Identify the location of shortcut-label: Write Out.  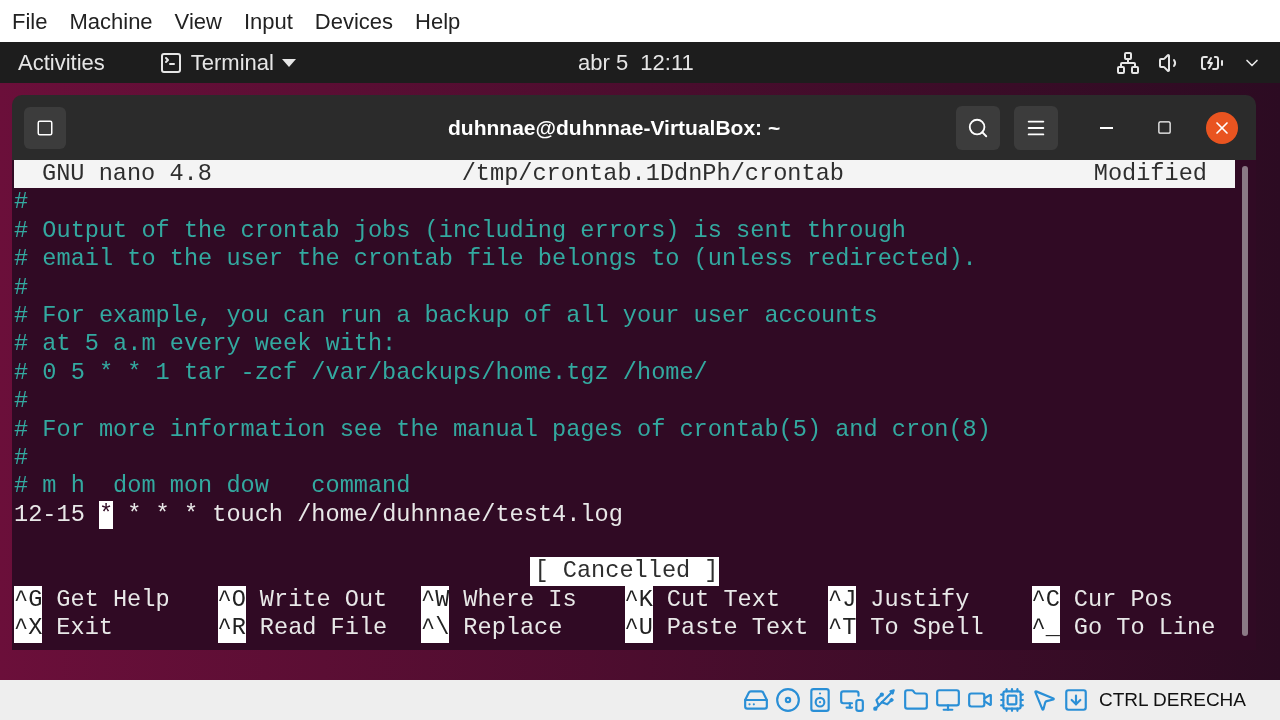
(323, 600).